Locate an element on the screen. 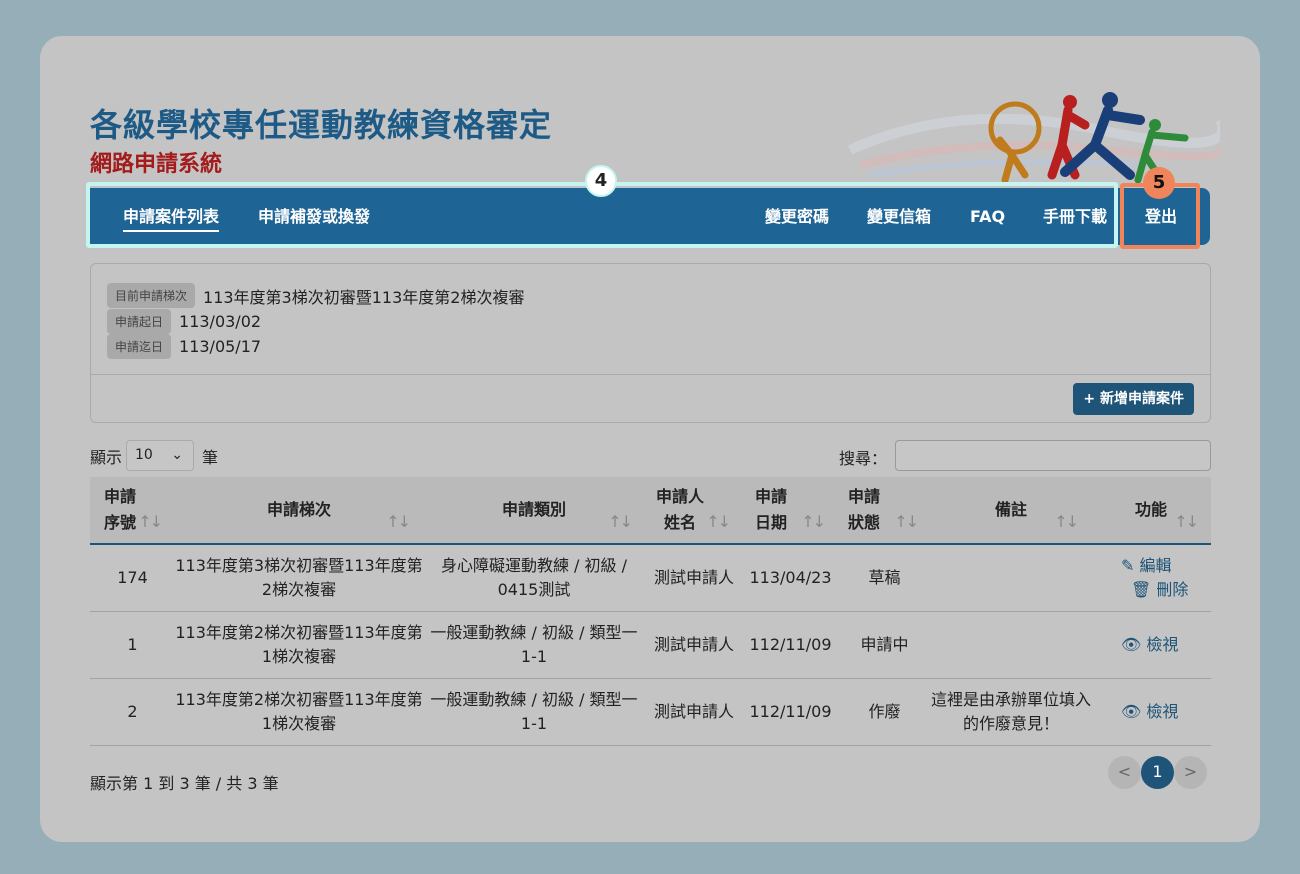 This screenshot has height=874, width=1300. col-header-no: 申請序號 ↑↓ is located at coordinates (132, 511).